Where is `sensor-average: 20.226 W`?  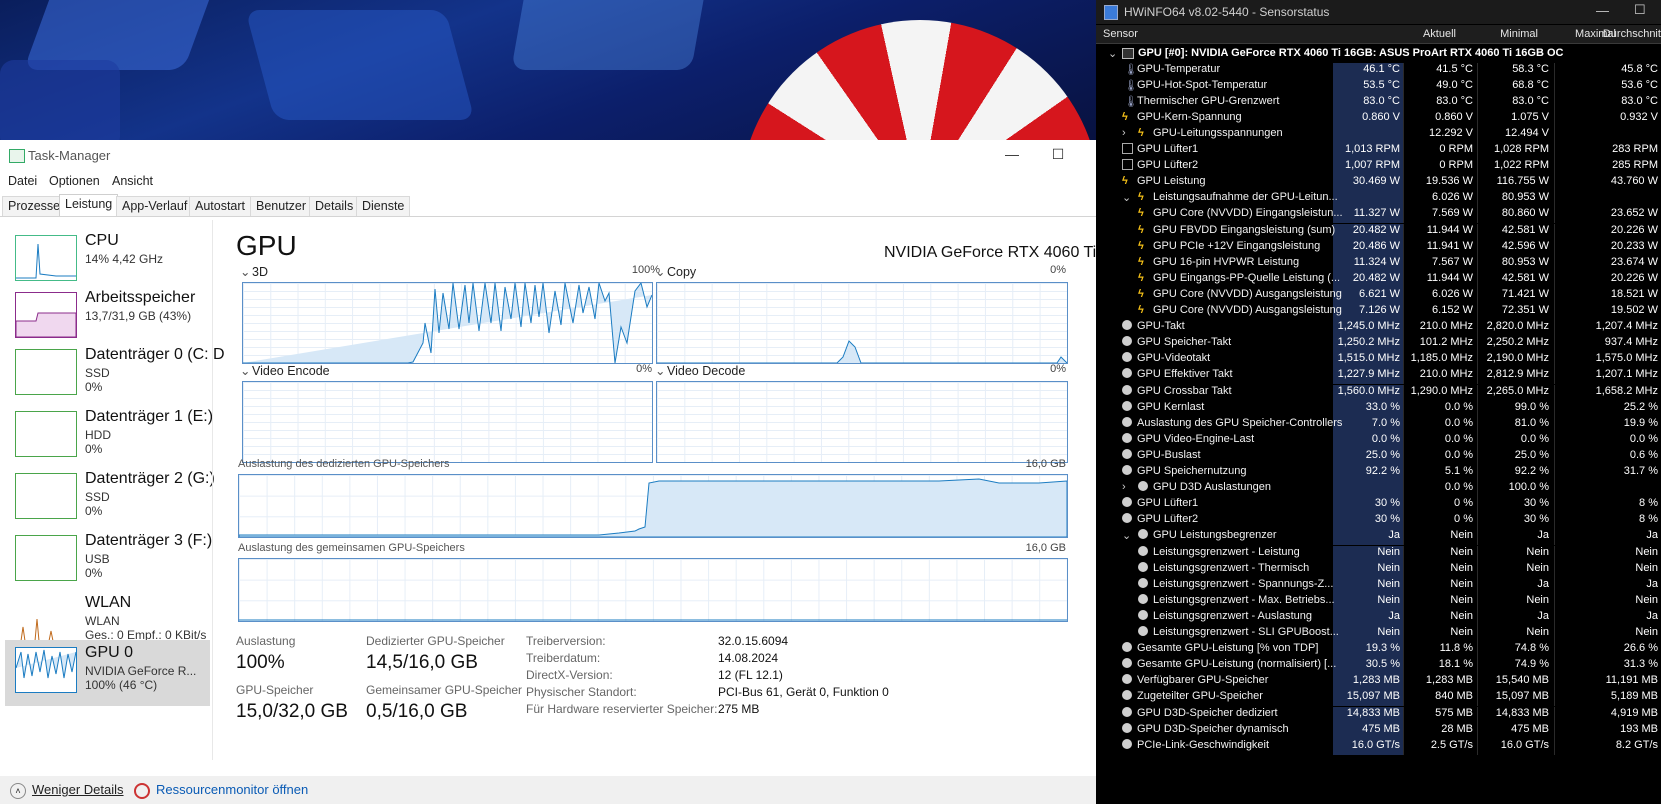
sensor-average: 20.226 W is located at coordinates (1634, 229).